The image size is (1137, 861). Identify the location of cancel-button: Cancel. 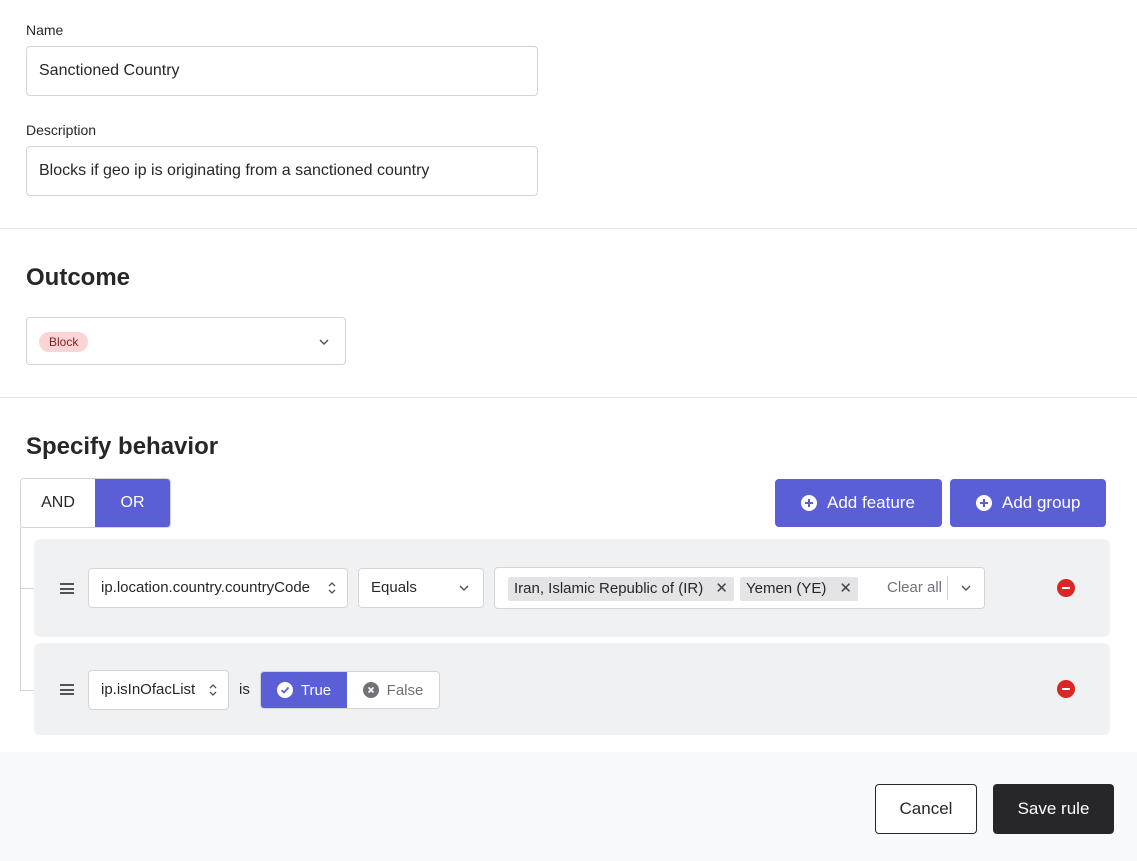
(926, 809).